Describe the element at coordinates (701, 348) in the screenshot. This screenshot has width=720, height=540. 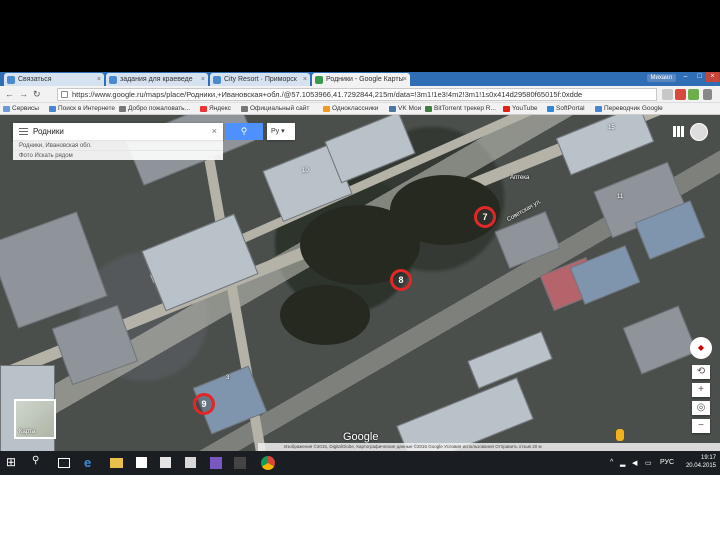
I see `compass-icon: ◆` at that location.